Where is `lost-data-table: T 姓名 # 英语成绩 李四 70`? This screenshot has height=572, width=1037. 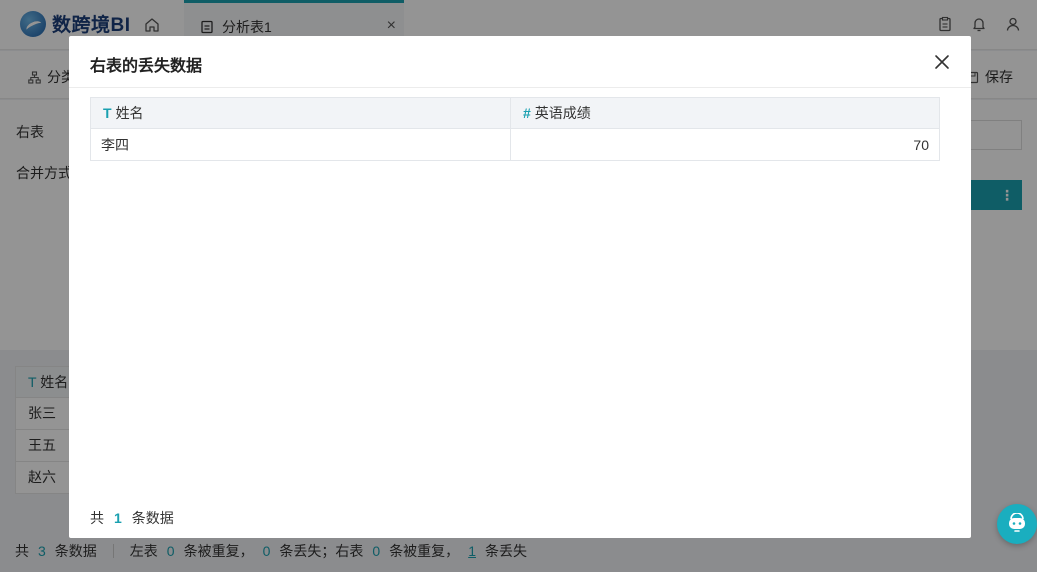
lost-data-table: T 姓名 # 英语成绩 李四 70 is located at coordinates (515, 129).